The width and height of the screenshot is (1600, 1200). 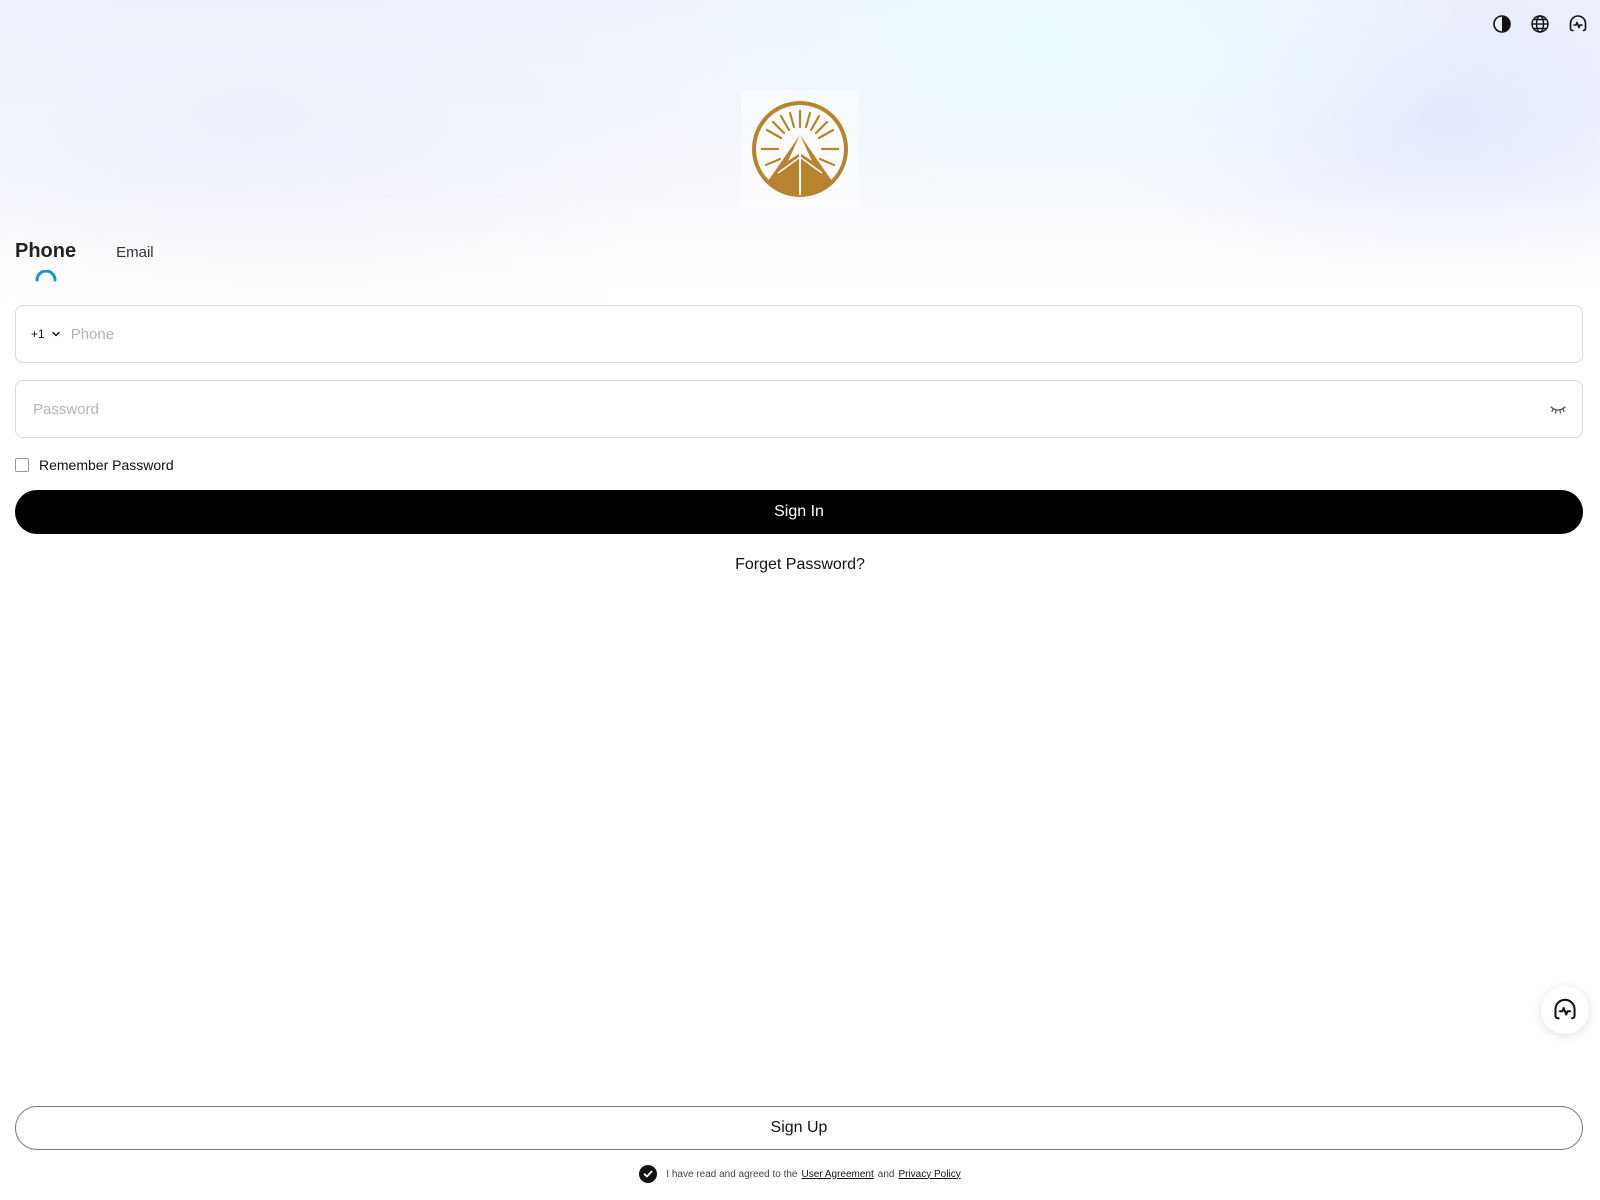 I want to click on sun-mountain-logo-icon, so click(x=800, y=149).